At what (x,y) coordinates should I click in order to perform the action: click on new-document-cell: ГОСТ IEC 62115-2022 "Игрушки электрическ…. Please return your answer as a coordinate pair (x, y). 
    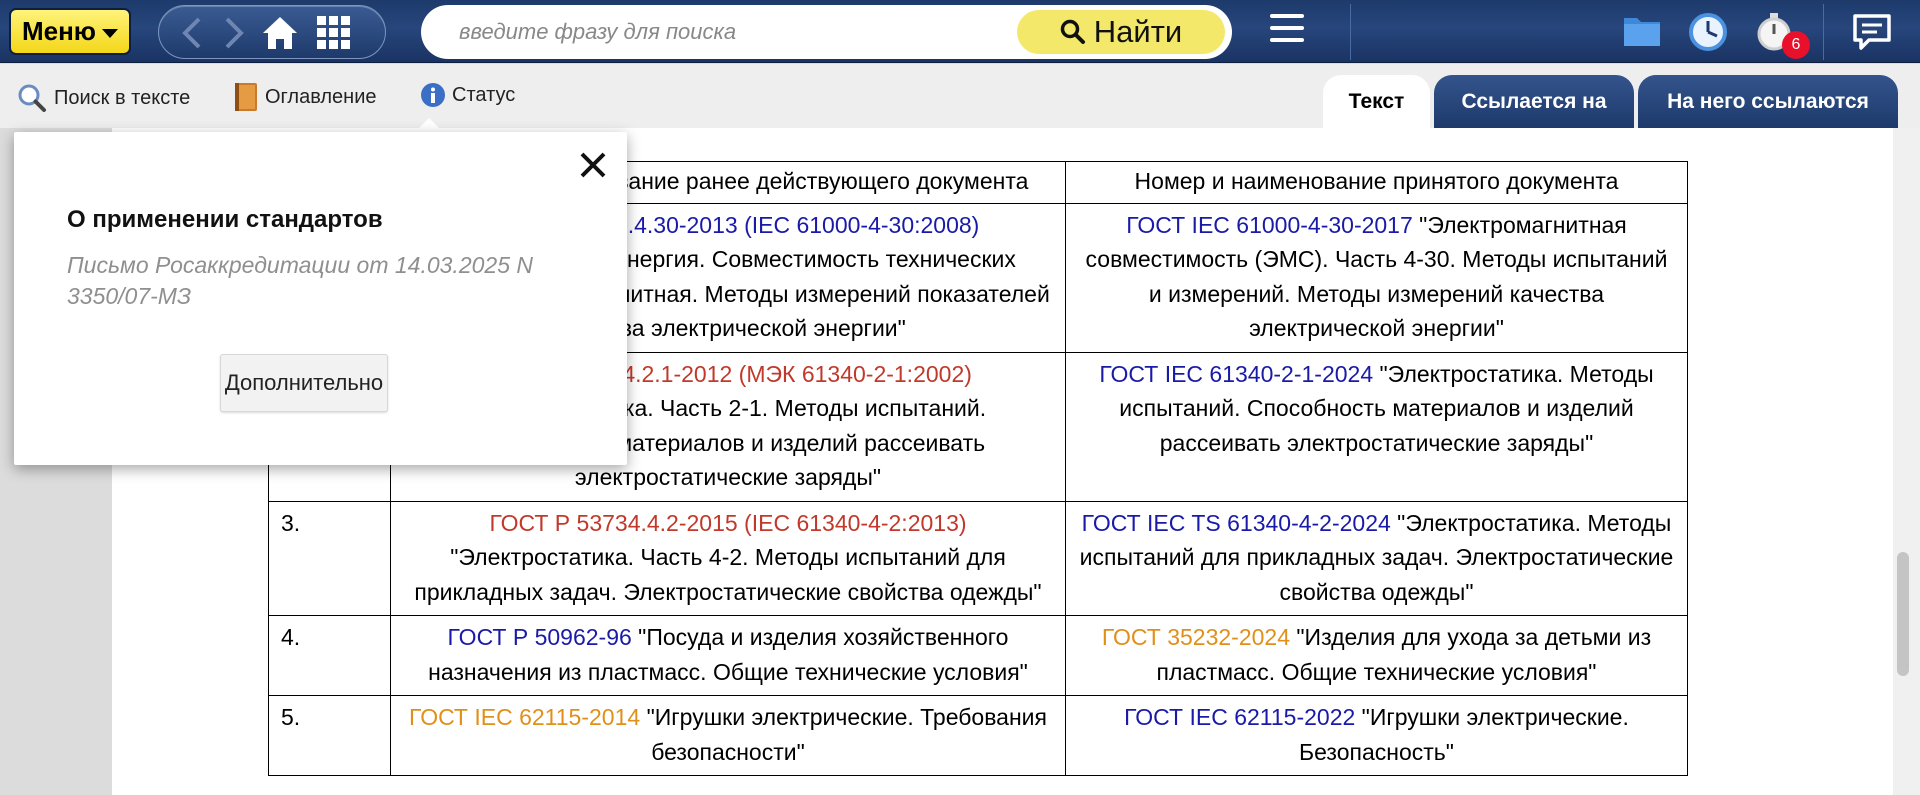
    Looking at the image, I should click on (1376, 735).